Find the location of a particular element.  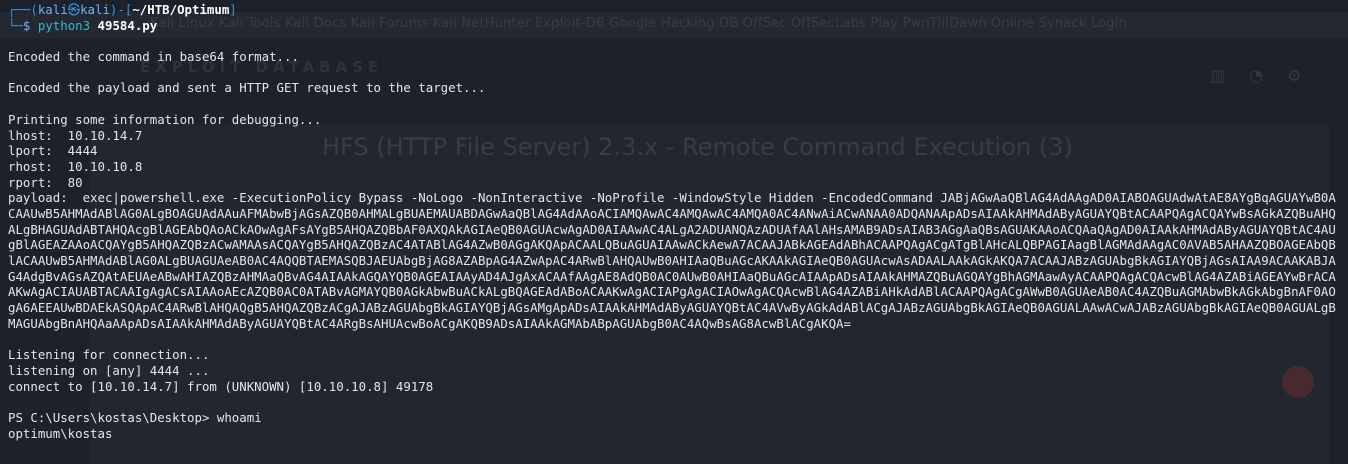

output-whoami-result: optimum\kostas is located at coordinates (60, 433).